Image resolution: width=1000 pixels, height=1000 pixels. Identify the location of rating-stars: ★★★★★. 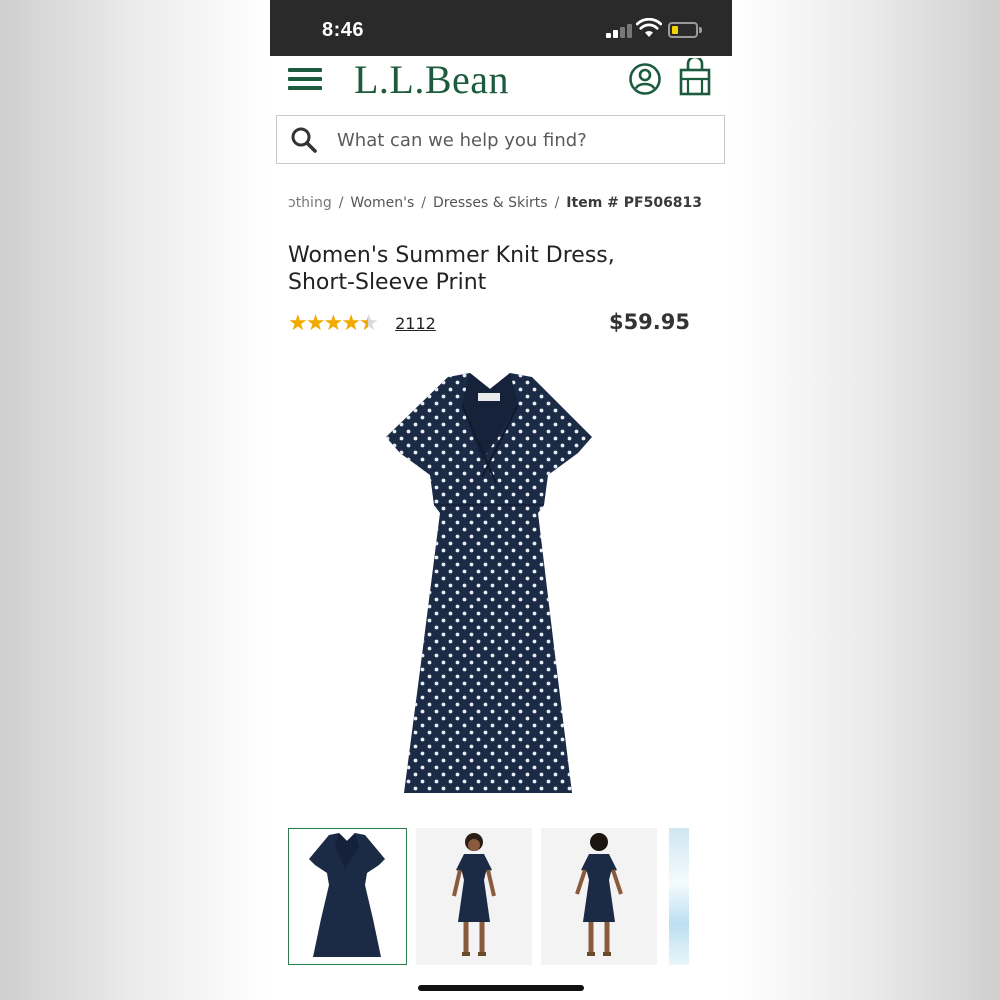
(333, 323).